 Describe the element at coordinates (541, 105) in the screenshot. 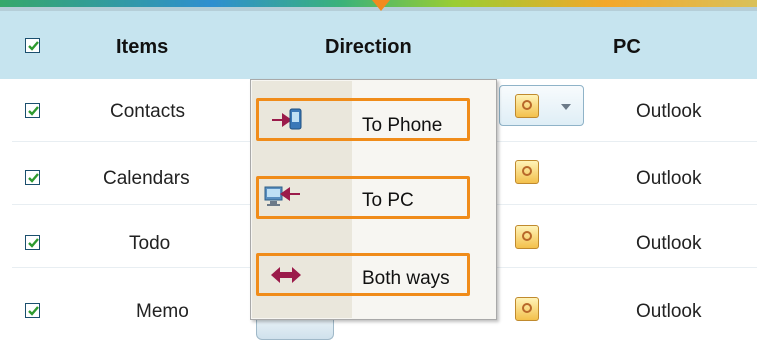

I see `pc-app-dropdown` at that location.